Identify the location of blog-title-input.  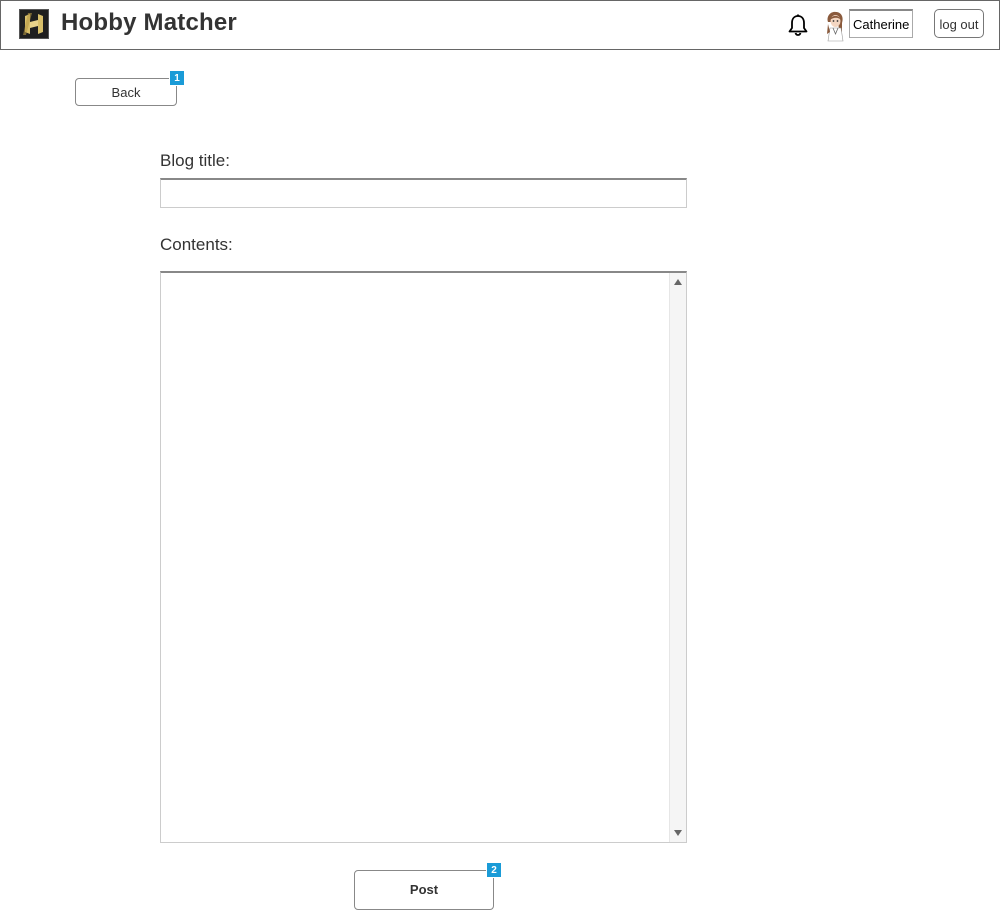
(423, 193).